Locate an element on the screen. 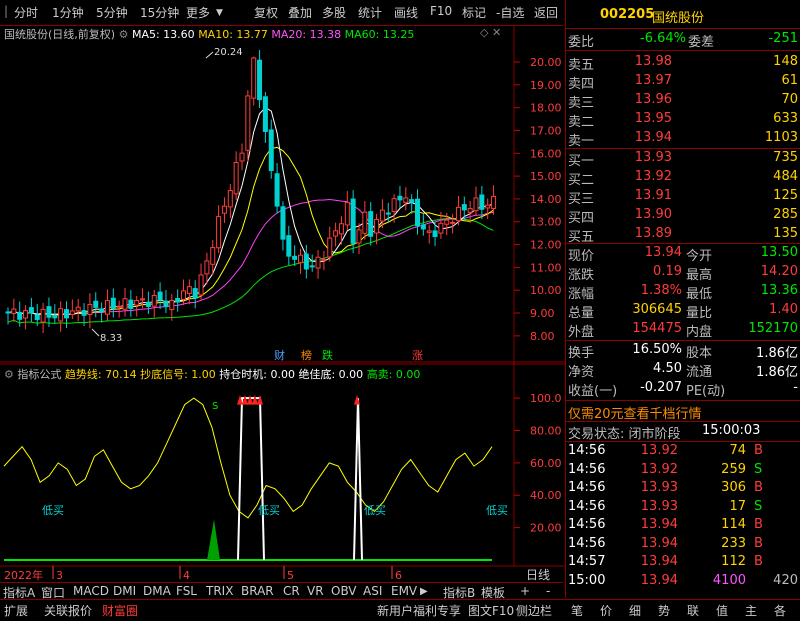  event-tag-zhang: 涨 is located at coordinates (417, 355).